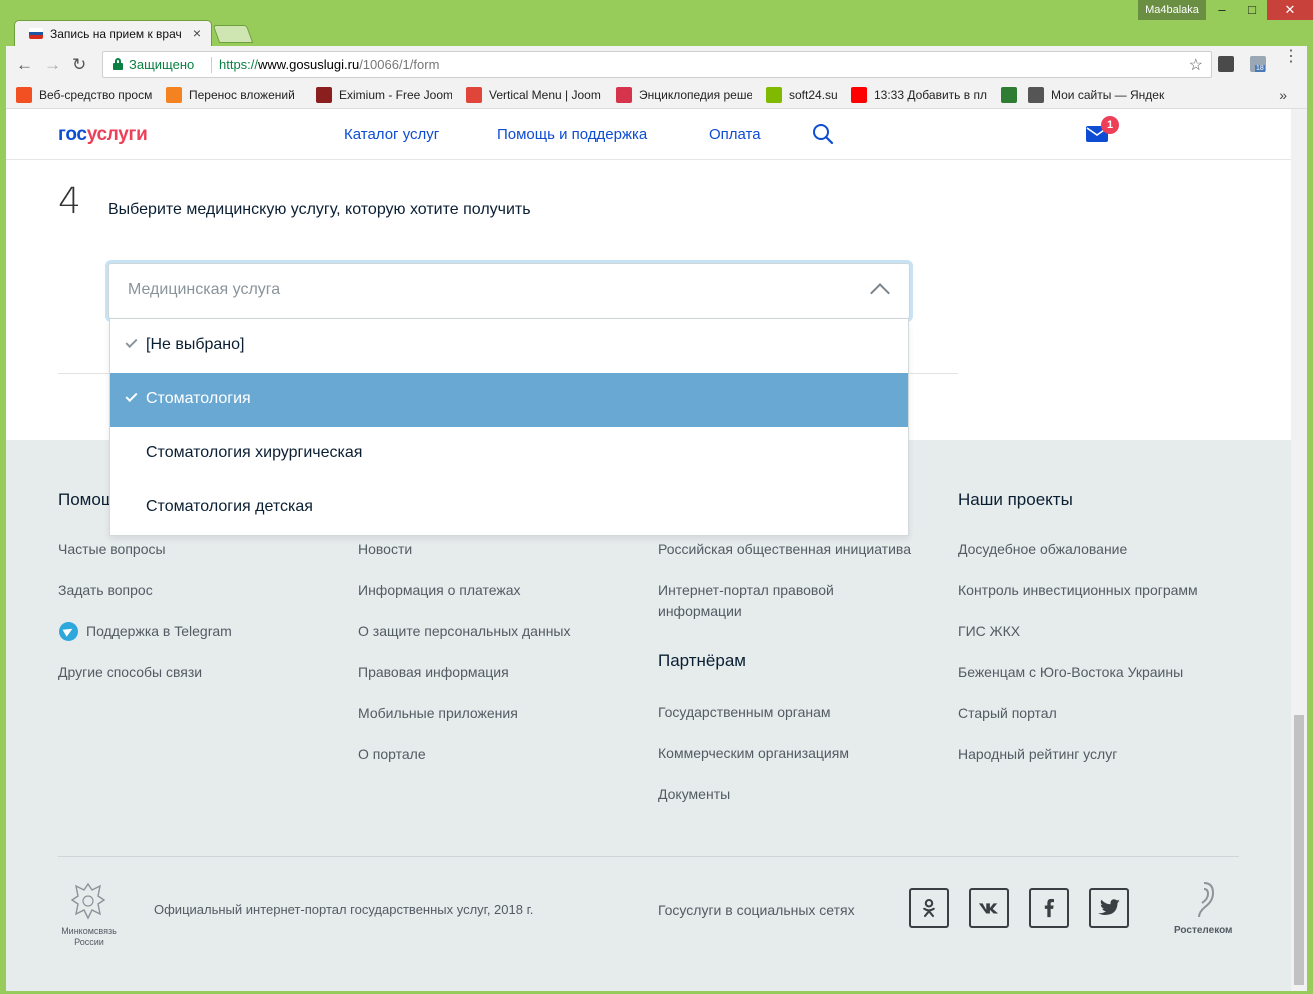 Image resolution: width=1313 pixels, height=994 pixels. I want to click on back-button: ←, so click(24, 65).